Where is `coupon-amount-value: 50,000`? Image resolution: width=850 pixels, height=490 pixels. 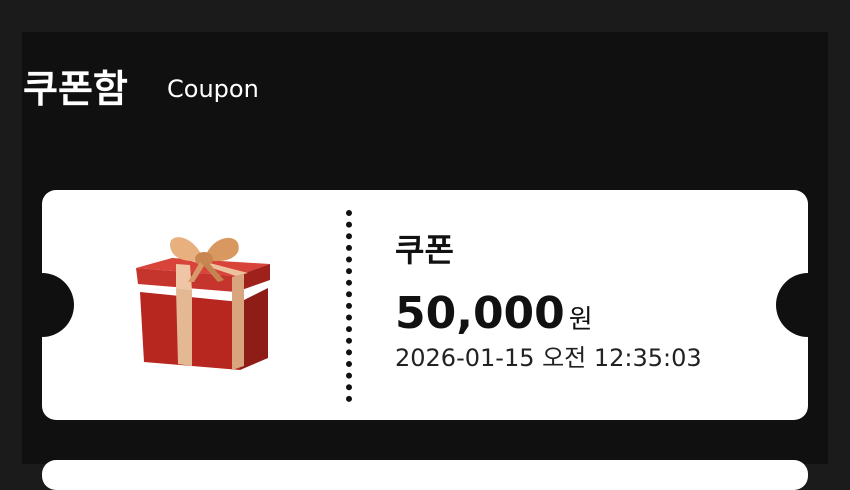
coupon-amount-value: 50,000 is located at coordinates (480, 313).